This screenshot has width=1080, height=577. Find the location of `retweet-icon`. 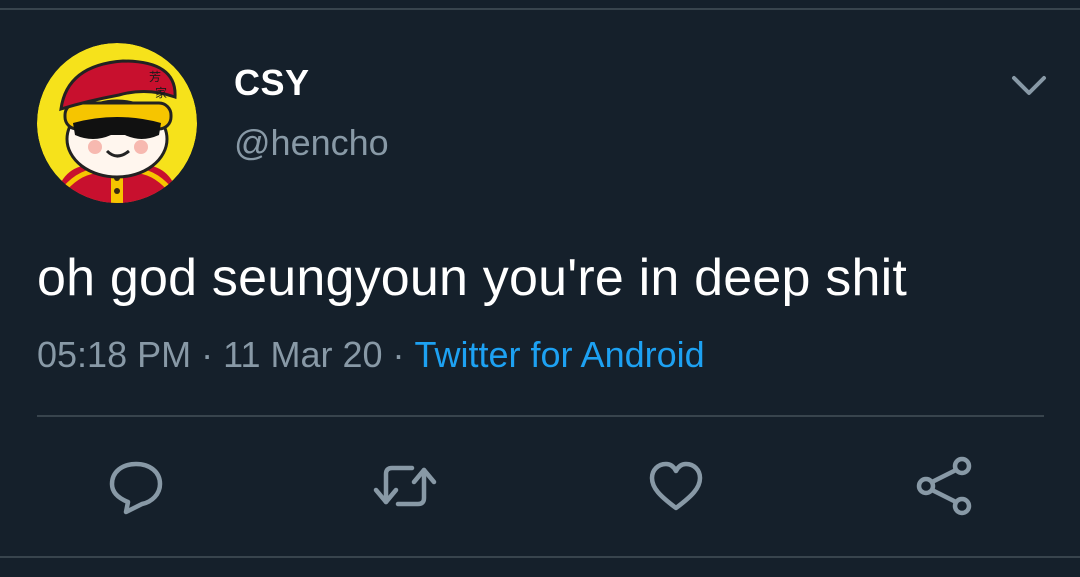

retweet-icon is located at coordinates (405, 486).